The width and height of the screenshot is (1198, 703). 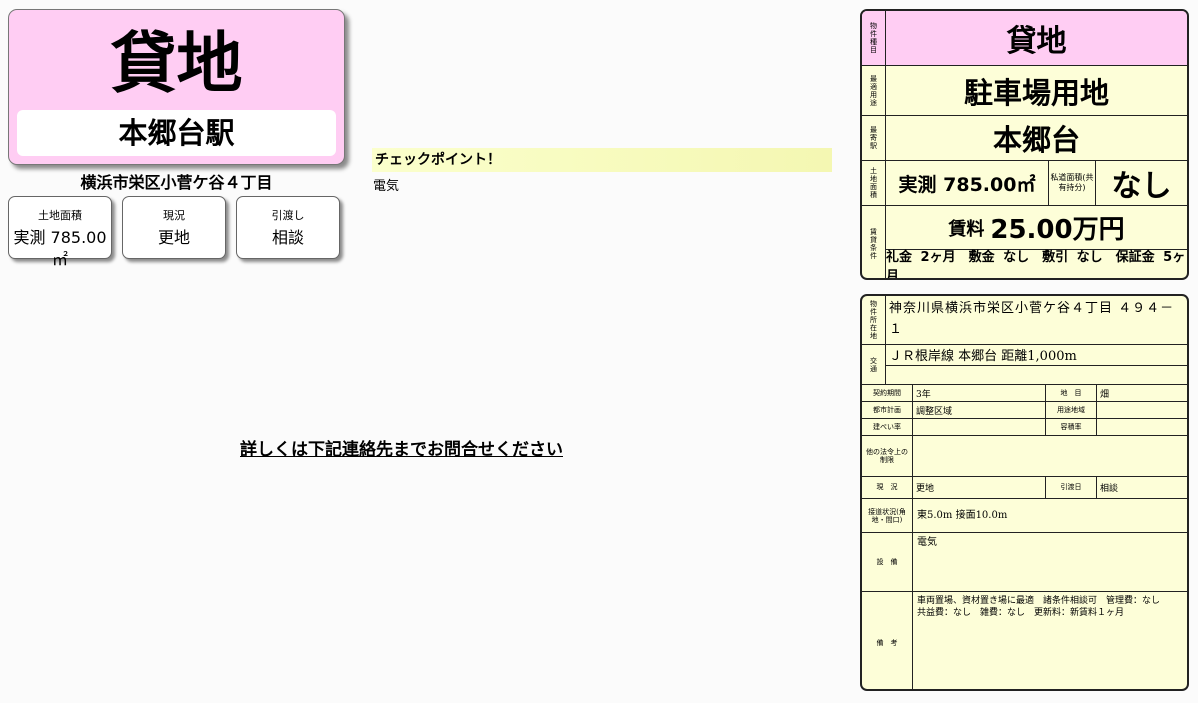 I want to click on remarks-label: 備 考, so click(x=887, y=640).